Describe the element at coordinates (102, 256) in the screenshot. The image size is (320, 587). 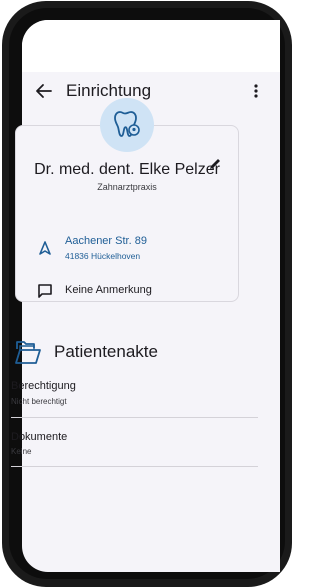
I see `address-city: 41836 Hückelhoven` at that location.